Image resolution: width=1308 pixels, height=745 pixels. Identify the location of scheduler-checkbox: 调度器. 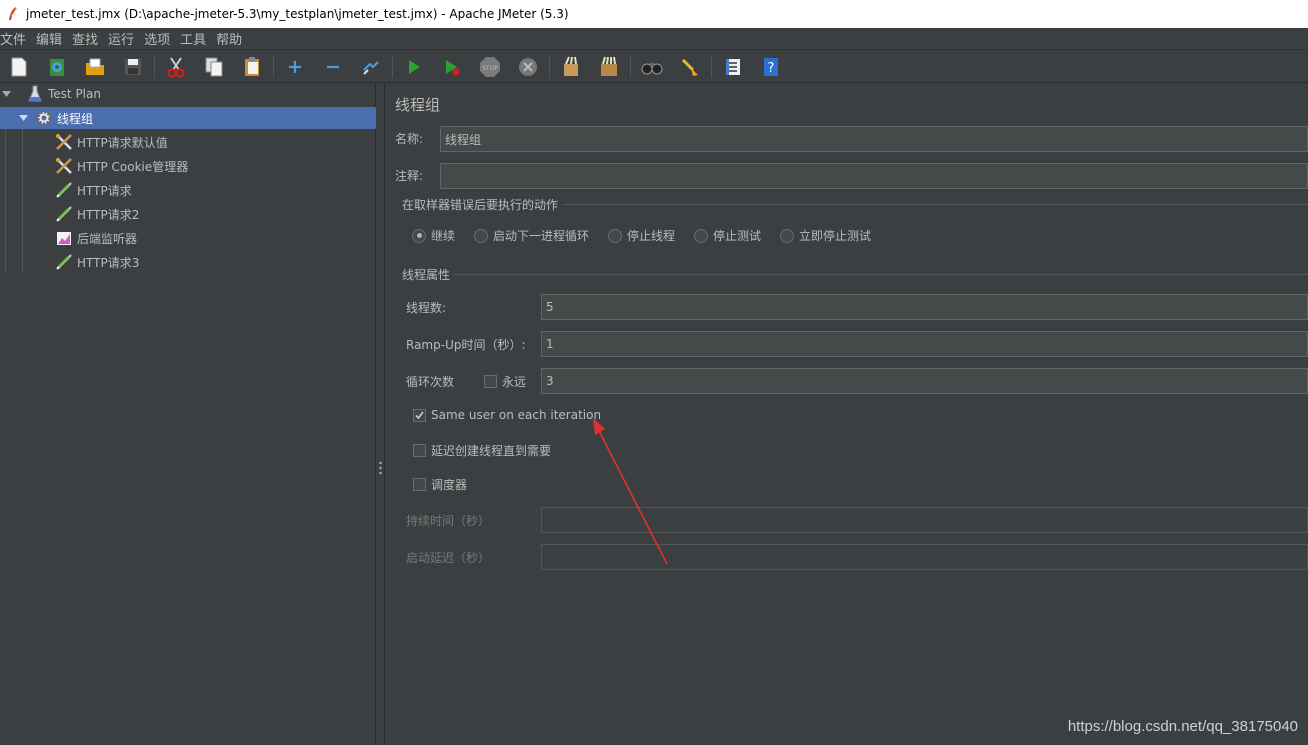
(440, 484).